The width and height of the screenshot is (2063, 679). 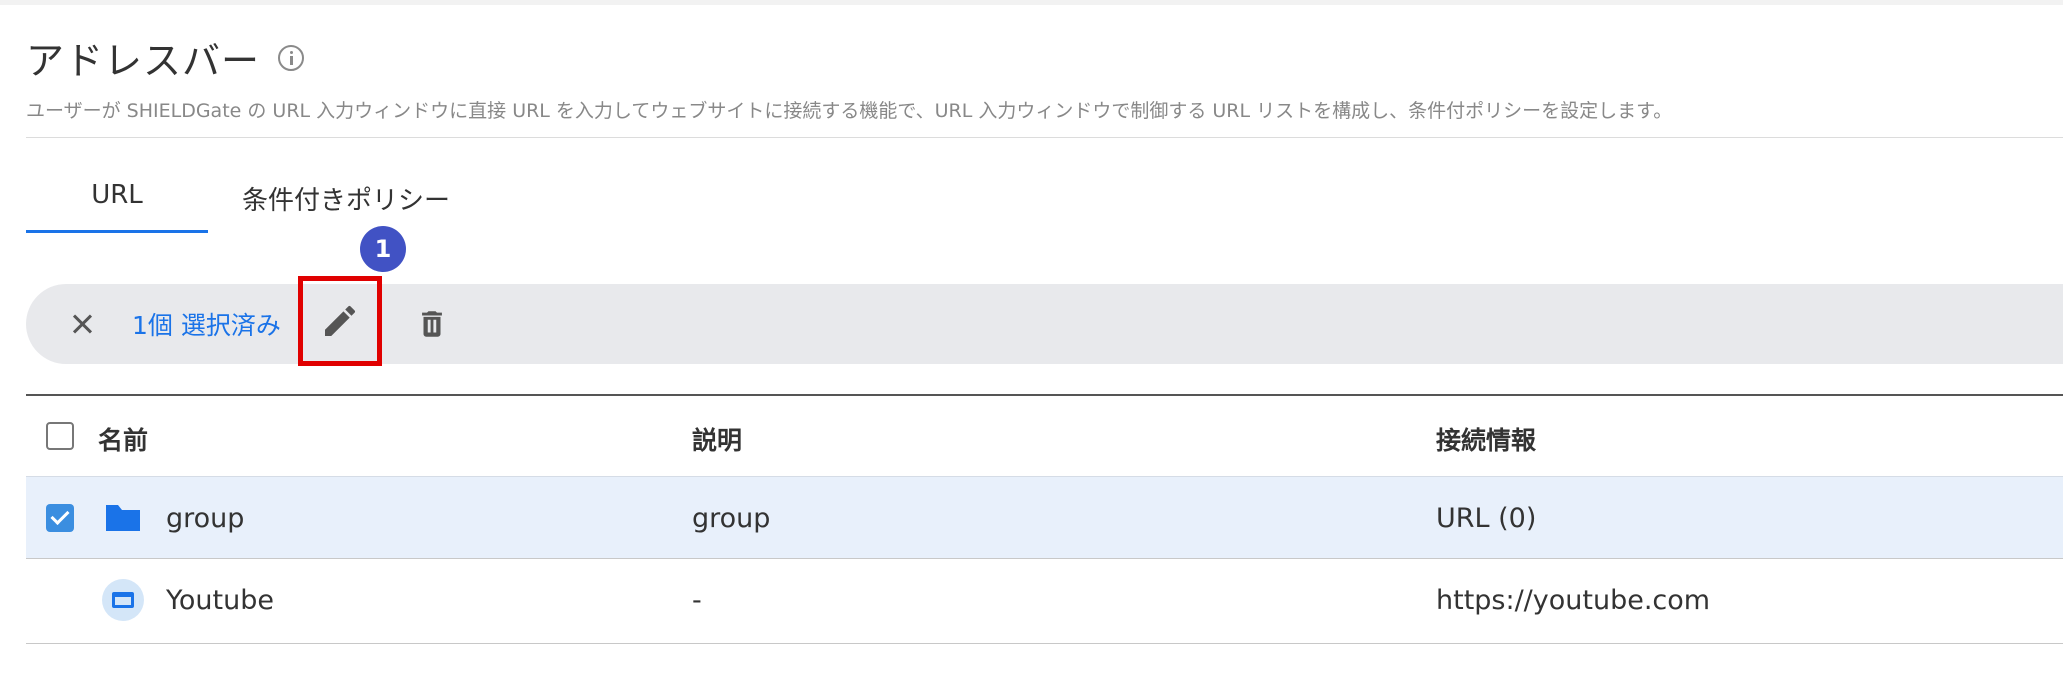 I want to click on column-header-connection: 接続情報, so click(x=1486, y=439).